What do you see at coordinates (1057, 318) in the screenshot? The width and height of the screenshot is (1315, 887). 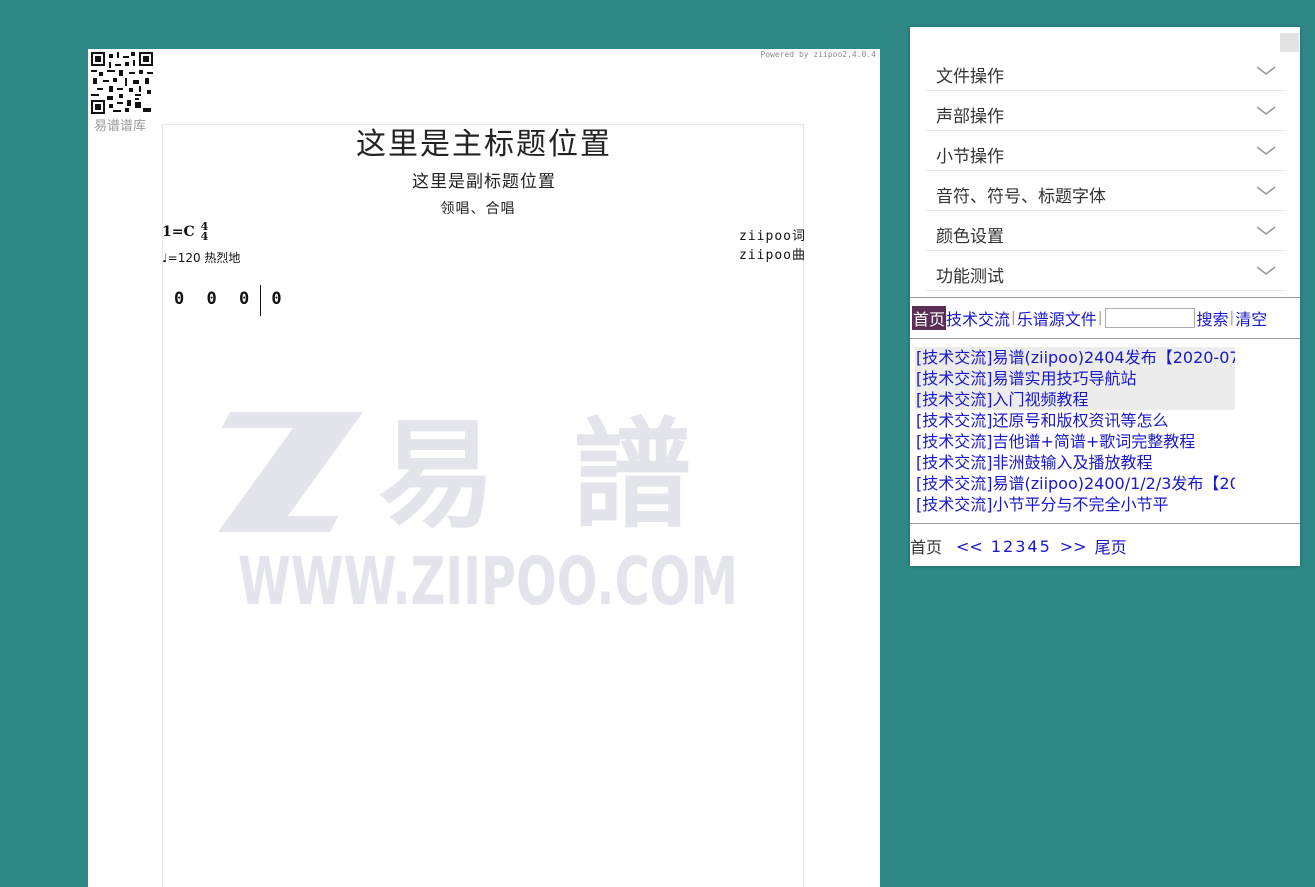 I see `nav-source-tab: 乐谱源文件` at bounding box center [1057, 318].